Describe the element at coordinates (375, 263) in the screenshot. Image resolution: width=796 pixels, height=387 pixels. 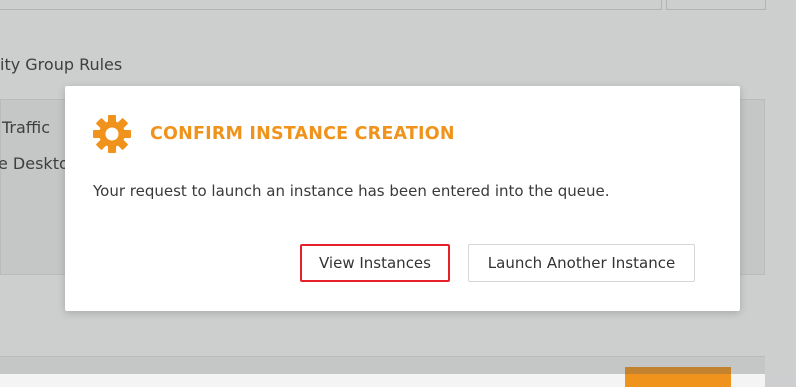
I see `view-instances-button: View Instances` at that location.